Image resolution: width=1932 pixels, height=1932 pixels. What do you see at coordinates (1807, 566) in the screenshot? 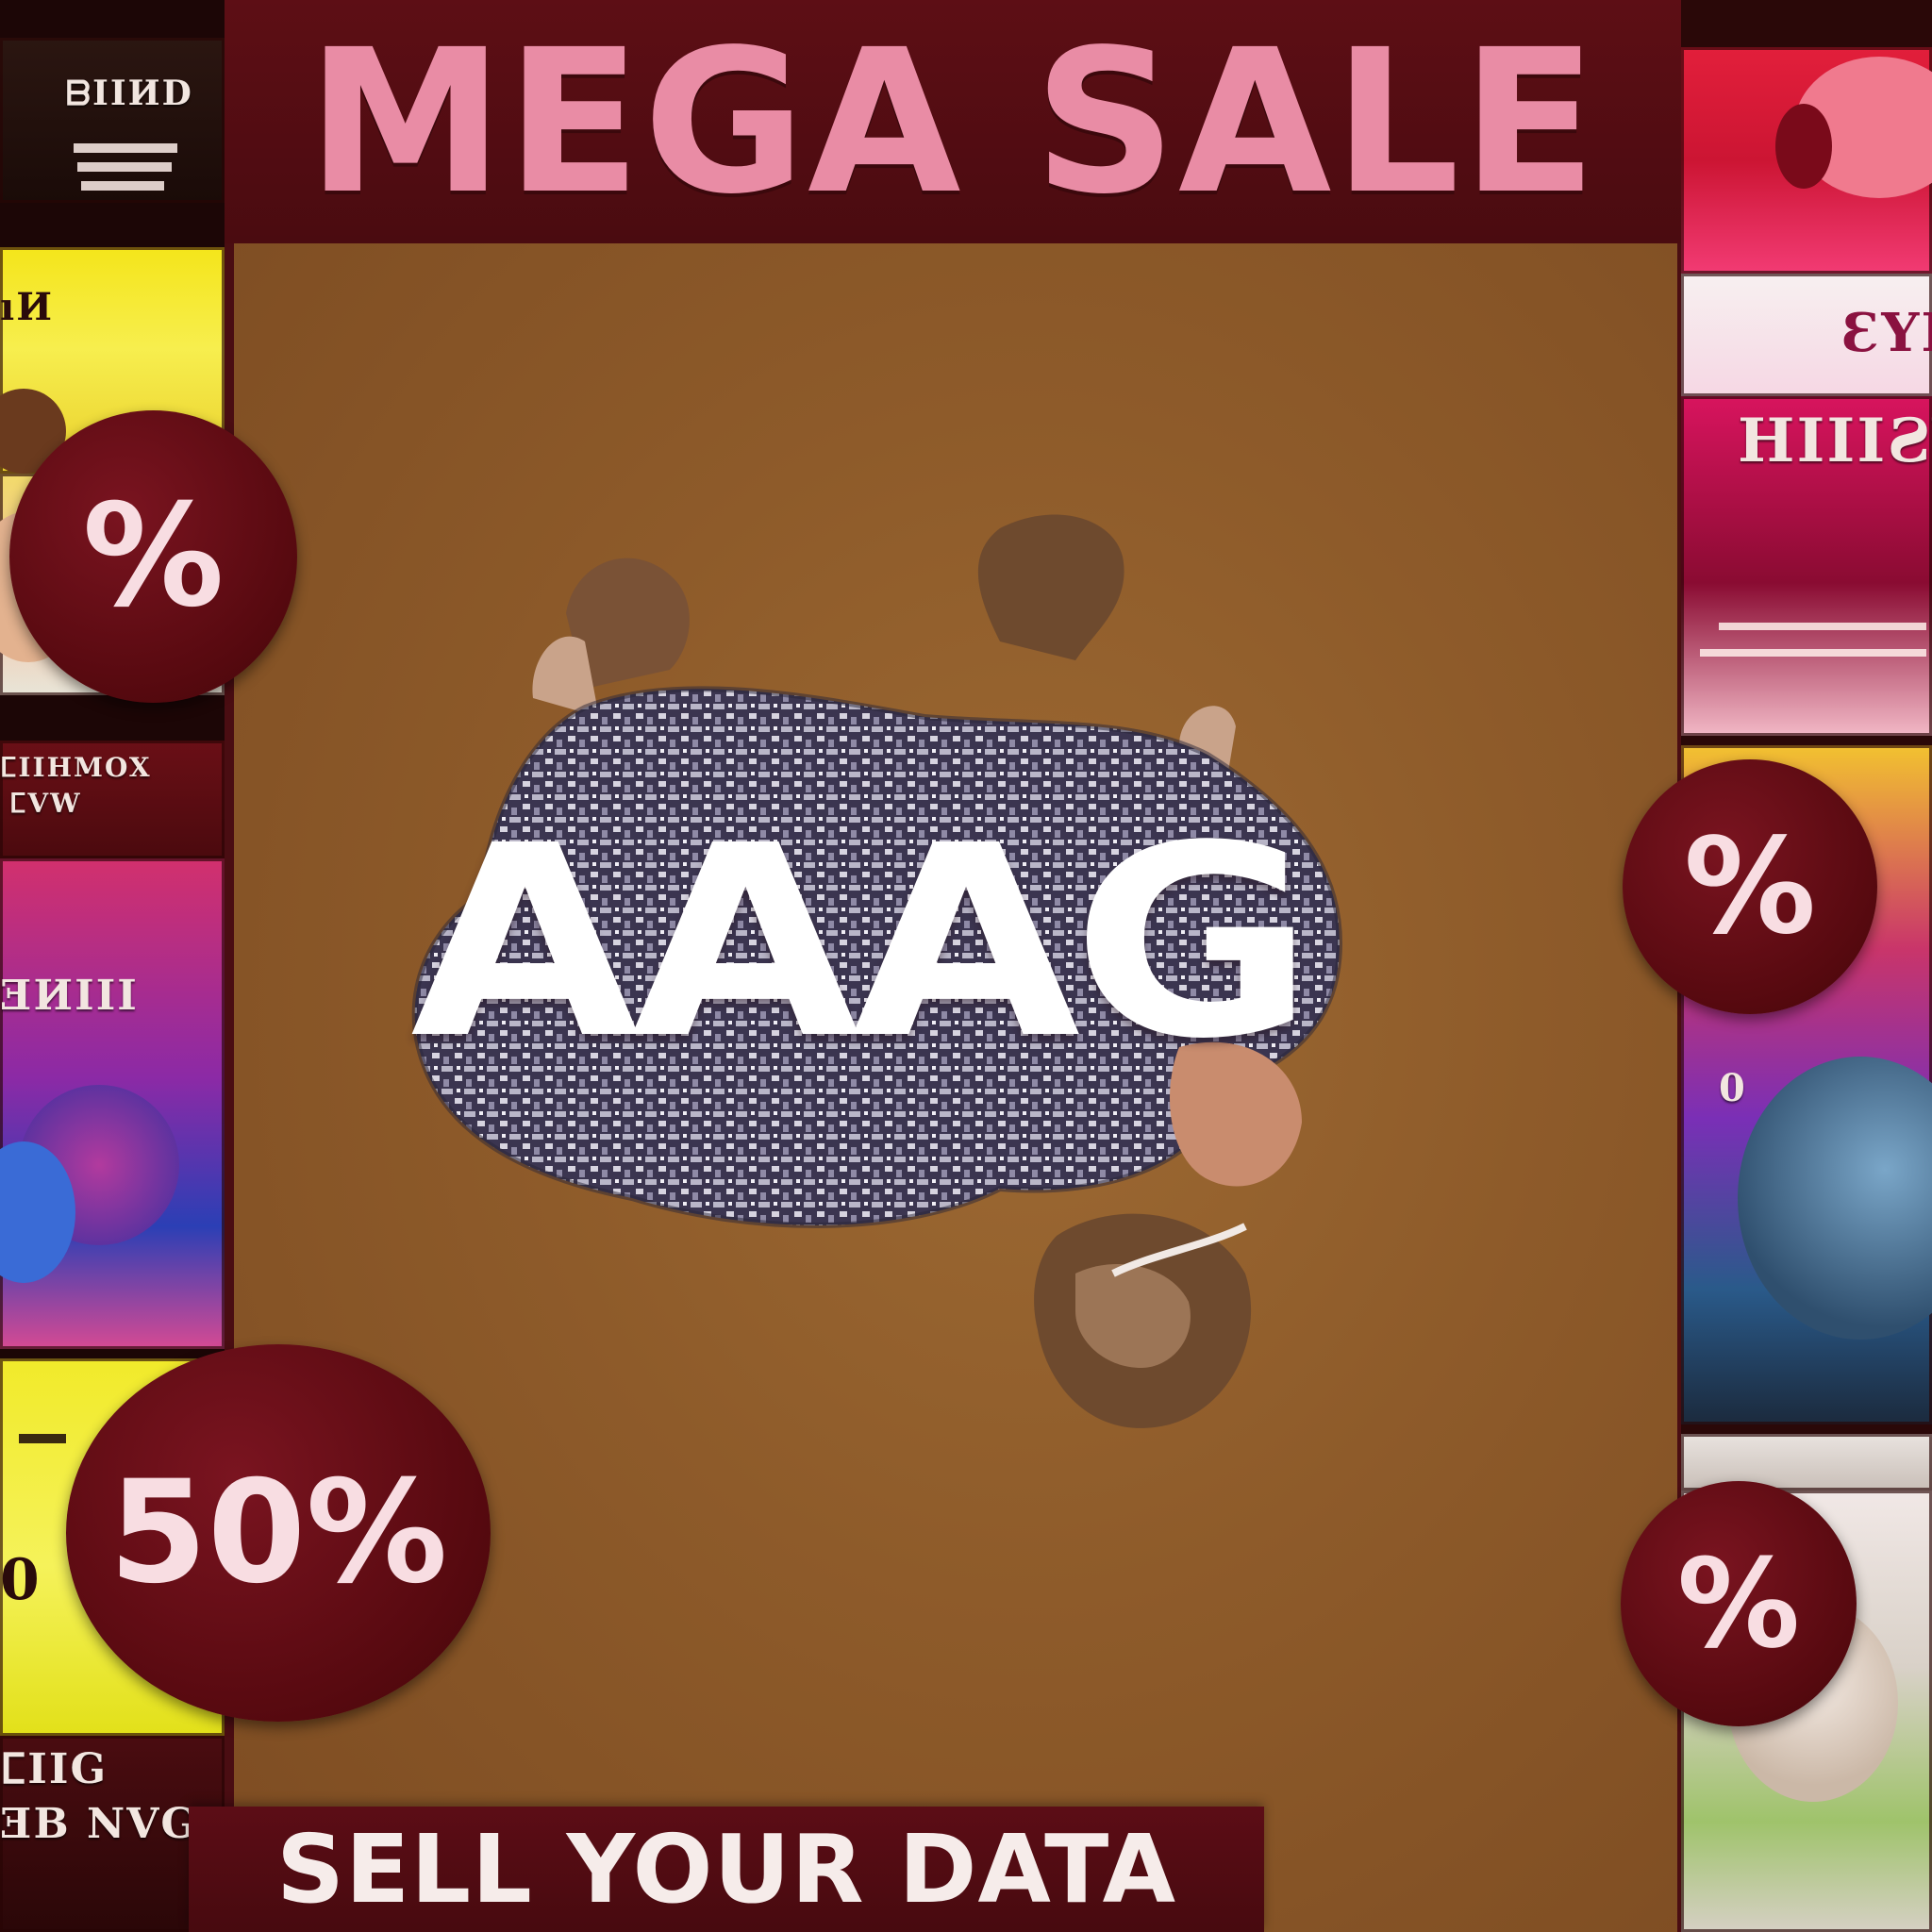
I see `right-ad-panel-3: HIIIƧY` at bounding box center [1807, 566].